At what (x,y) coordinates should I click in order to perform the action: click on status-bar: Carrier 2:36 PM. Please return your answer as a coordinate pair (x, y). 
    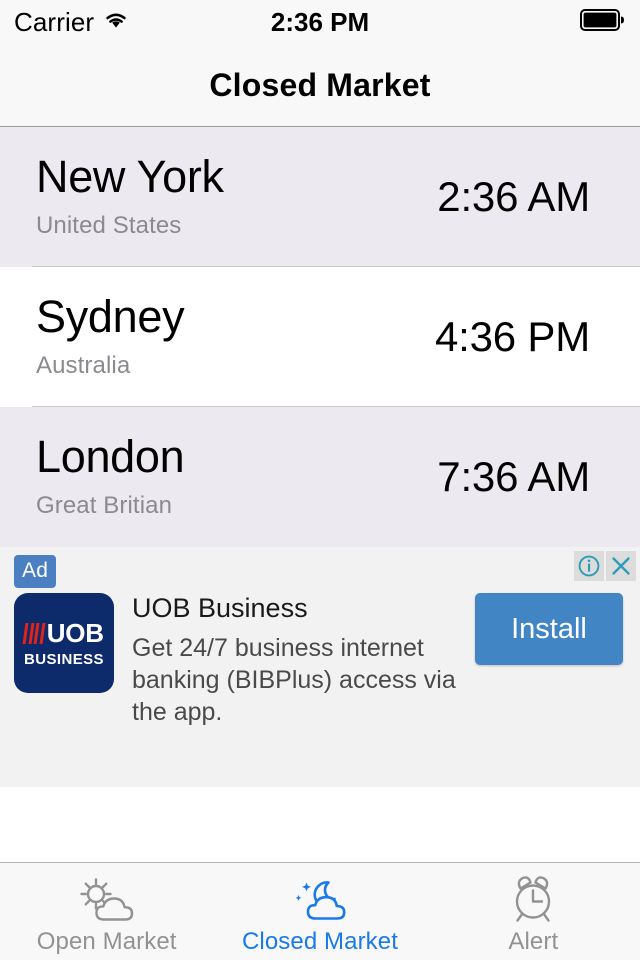
    Looking at the image, I should click on (320, 22).